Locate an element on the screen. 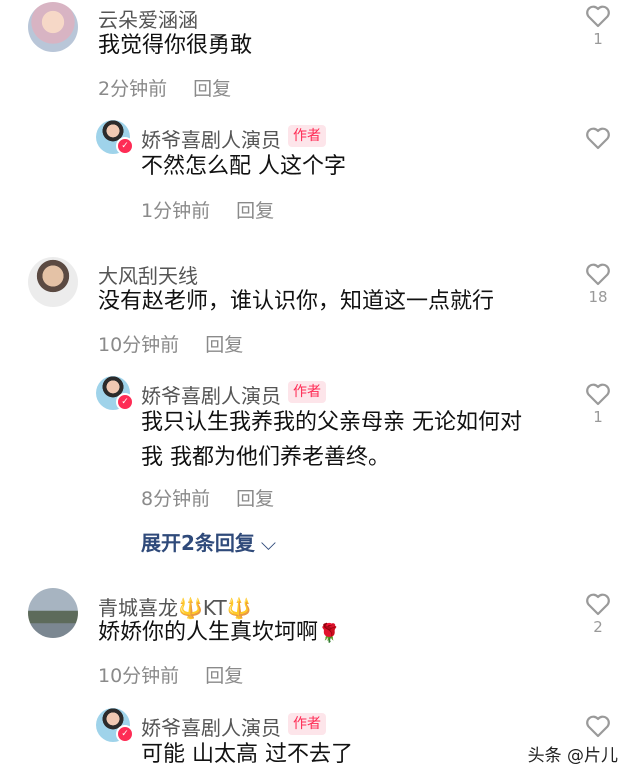  expand-label: 展开2条回复 is located at coordinates (198, 543).